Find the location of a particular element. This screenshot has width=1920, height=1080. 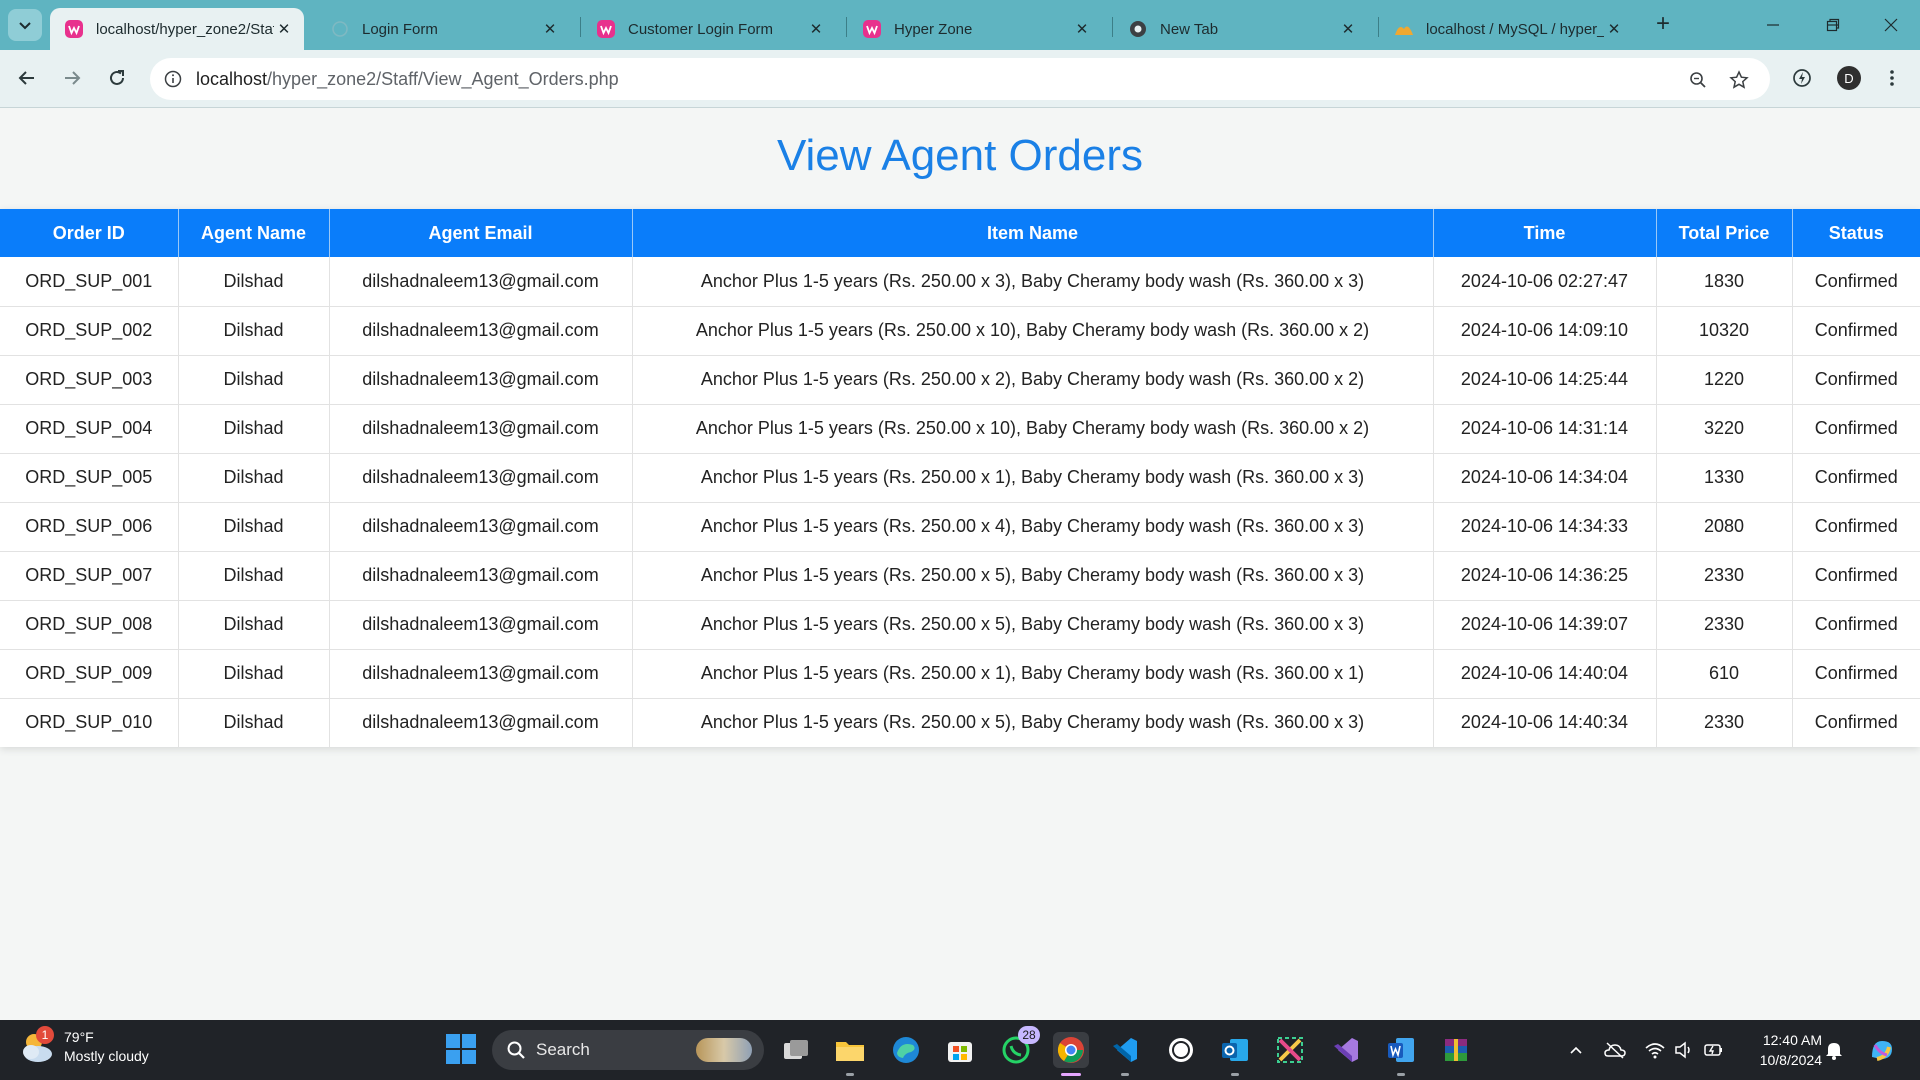

tab-phpmyadmin: localhost / MySQL / hyper_zone2 ✕ is located at coordinates (1507, 29).